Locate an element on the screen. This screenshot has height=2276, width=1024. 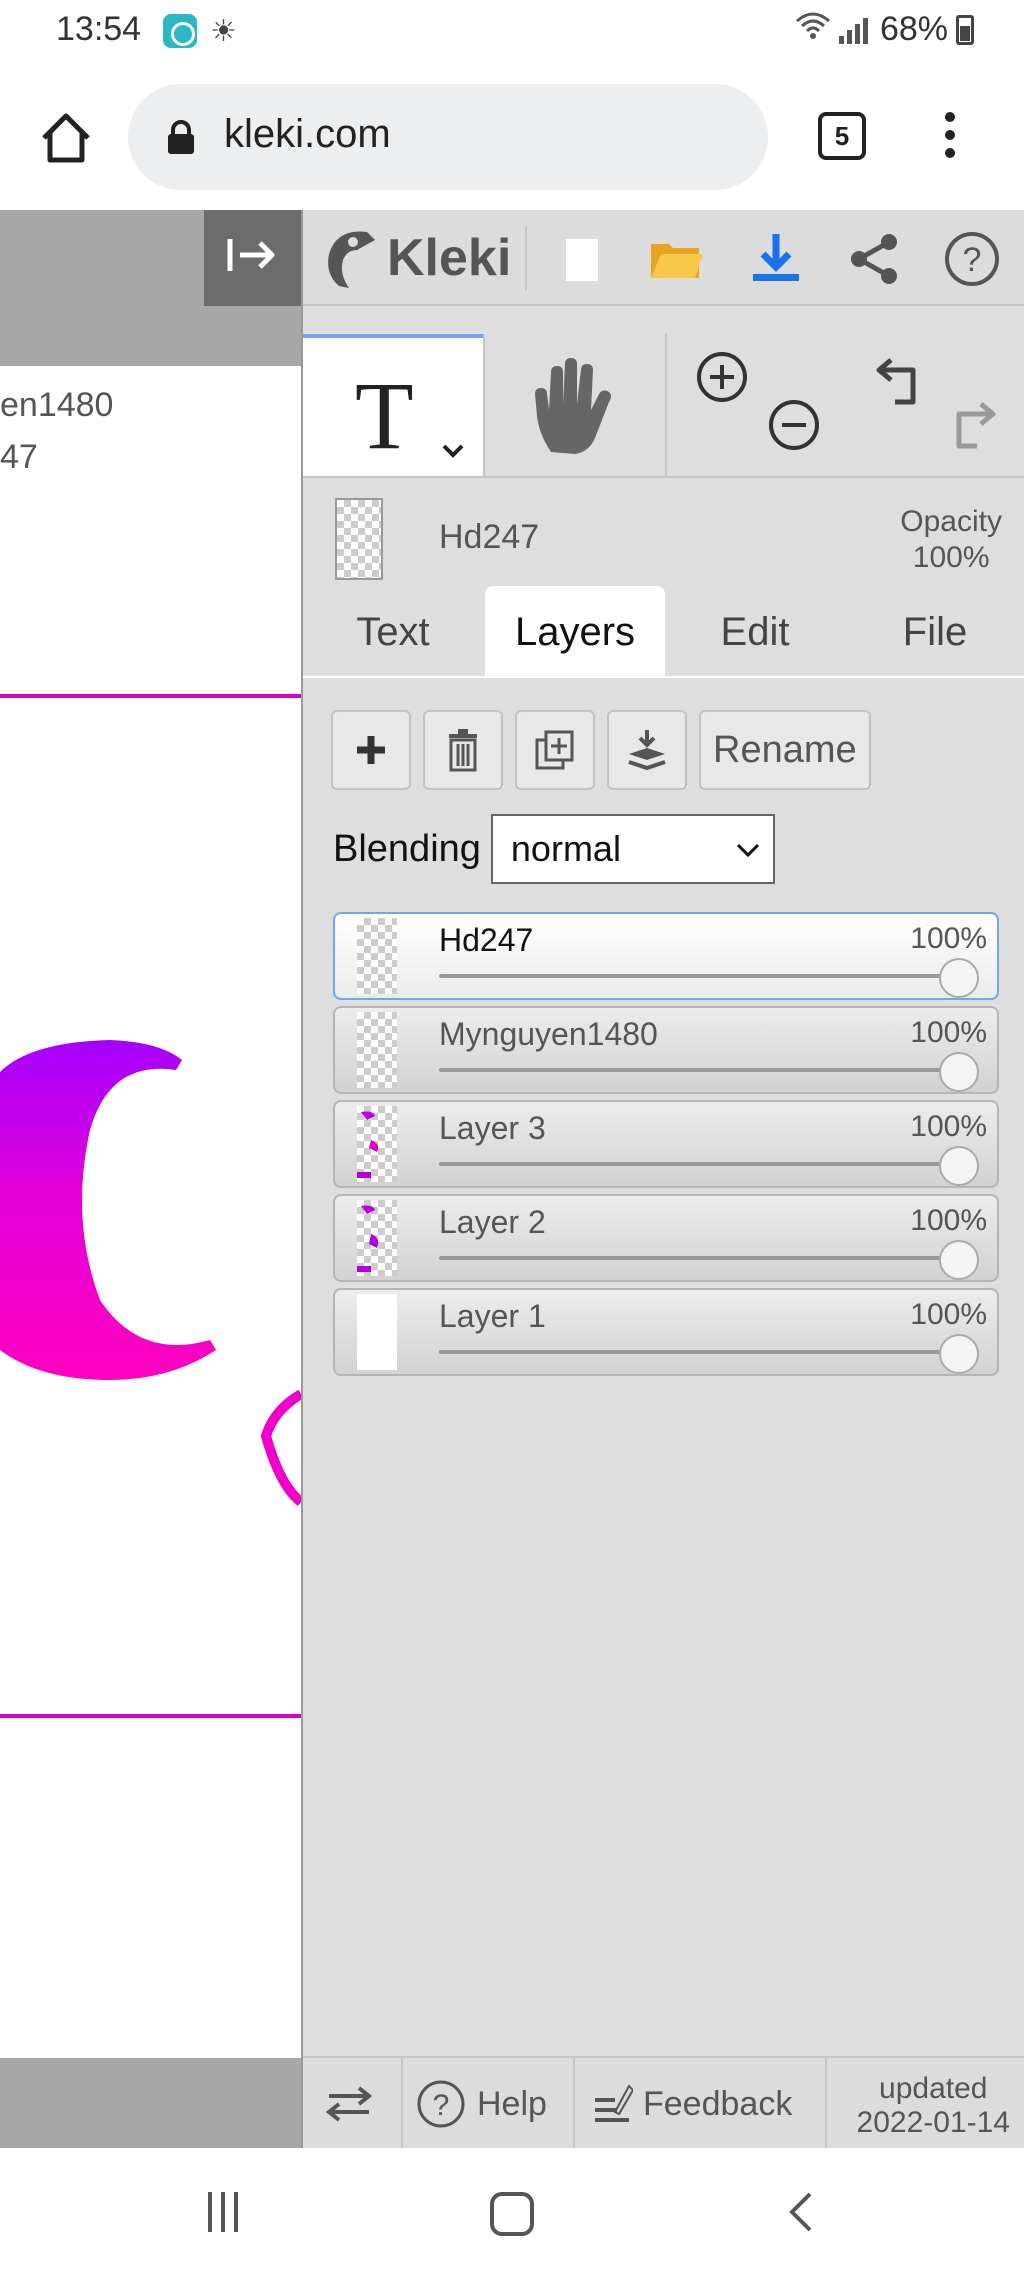
layer-actions: Rename is located at coordinates (601, 751).